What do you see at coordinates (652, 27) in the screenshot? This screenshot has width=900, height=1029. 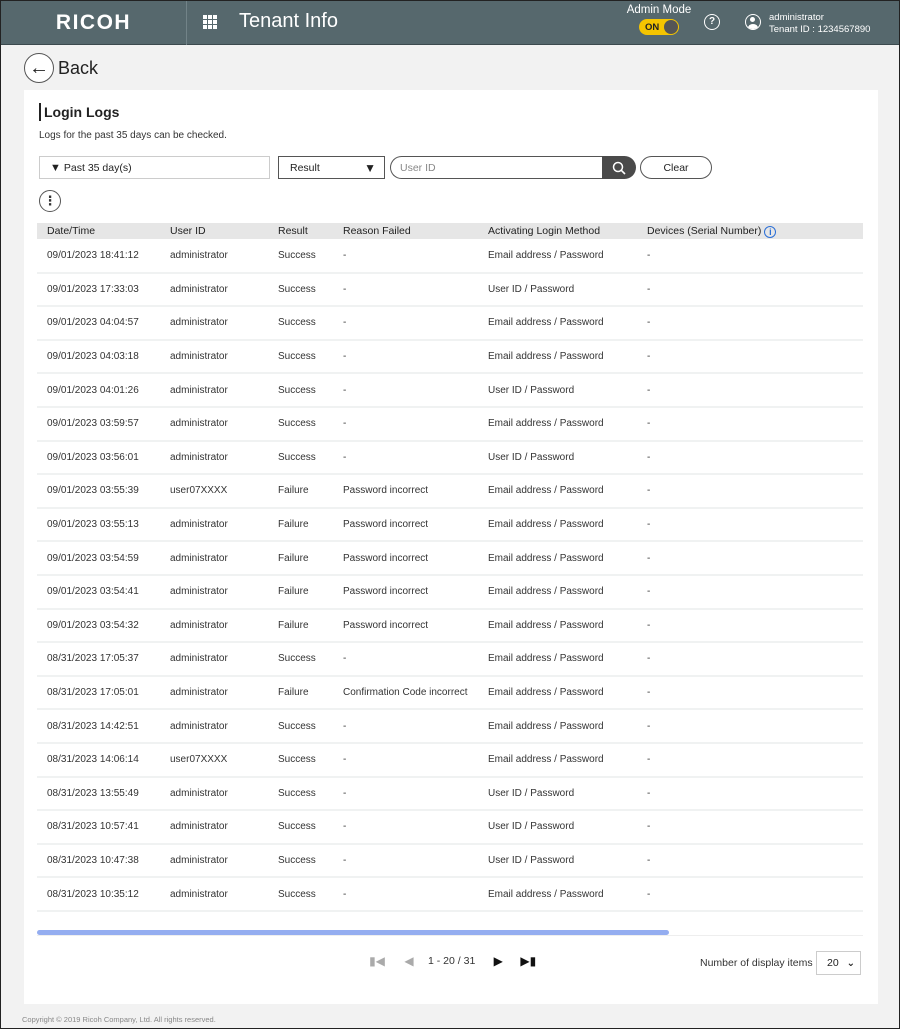 I see `toggle-state-label: ON` at bounding box center [652, 27].